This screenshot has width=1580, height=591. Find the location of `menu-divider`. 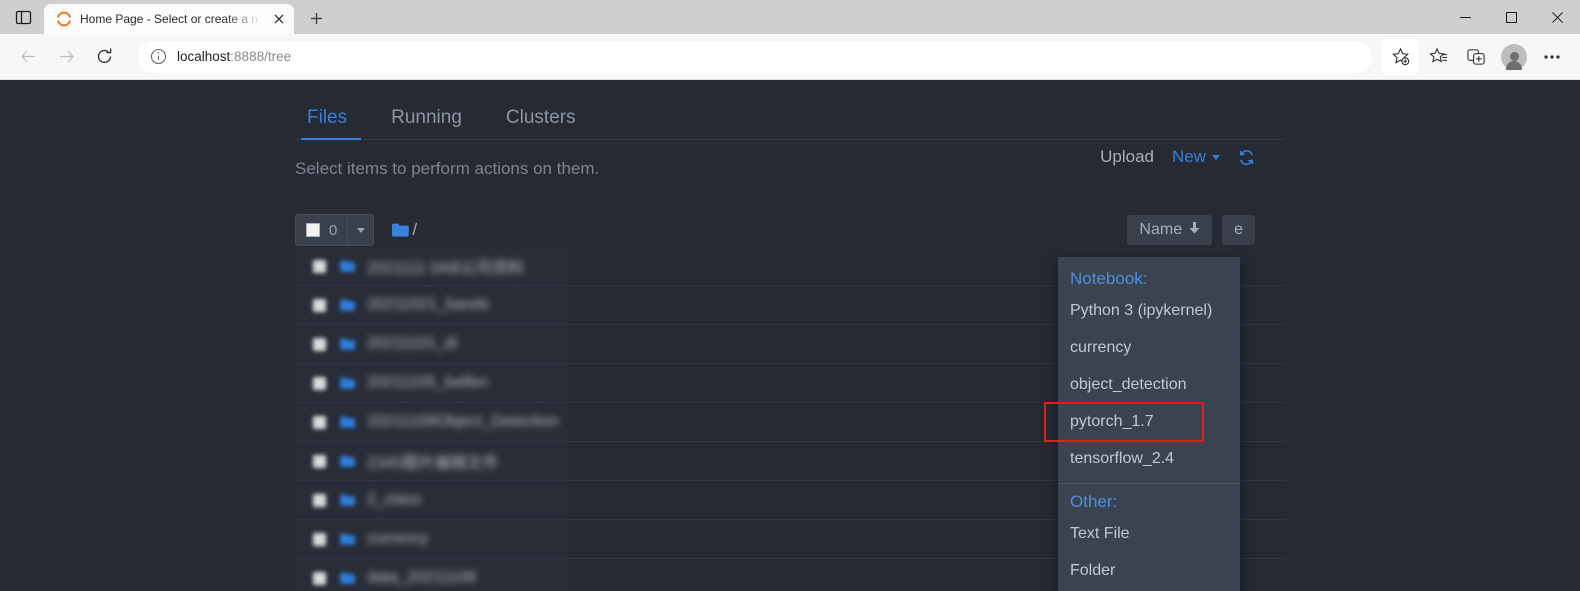

menu-divider is located at coordinates (1149, 483).